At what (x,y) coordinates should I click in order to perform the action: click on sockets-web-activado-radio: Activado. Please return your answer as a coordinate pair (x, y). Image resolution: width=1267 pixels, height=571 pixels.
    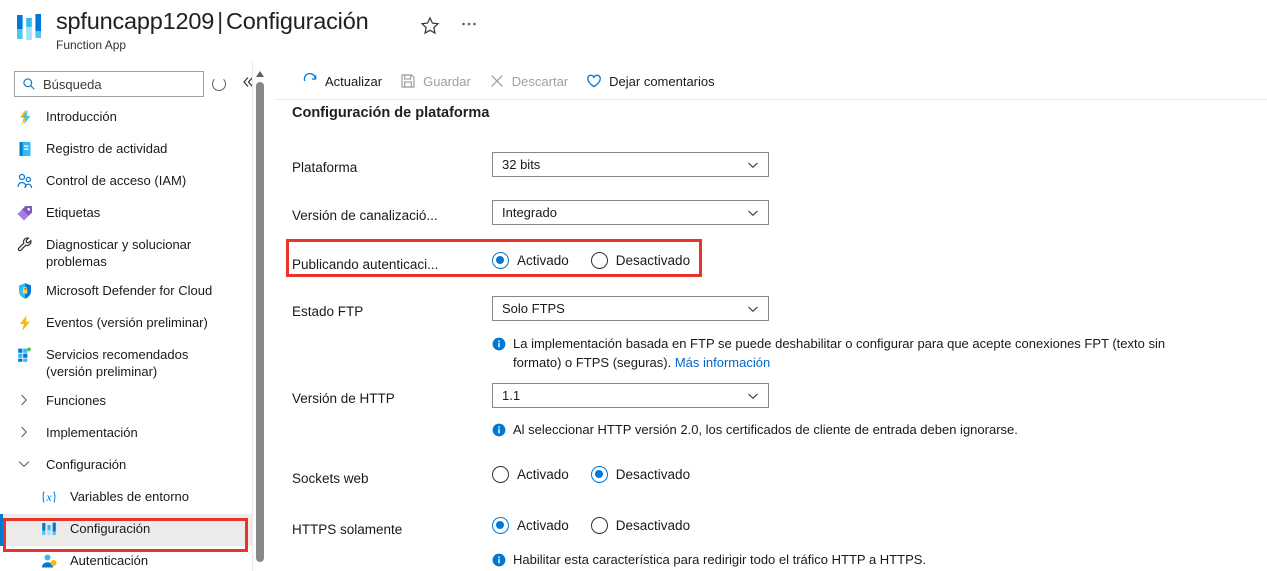
    Looking at the image, I should click on (530, 474).